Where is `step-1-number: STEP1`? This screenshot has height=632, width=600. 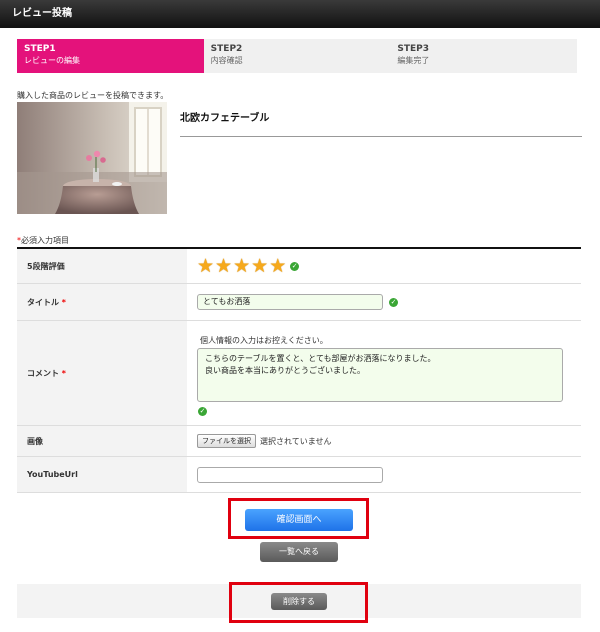 step-1-number: STEP1 is located at coordinates (40, 49).